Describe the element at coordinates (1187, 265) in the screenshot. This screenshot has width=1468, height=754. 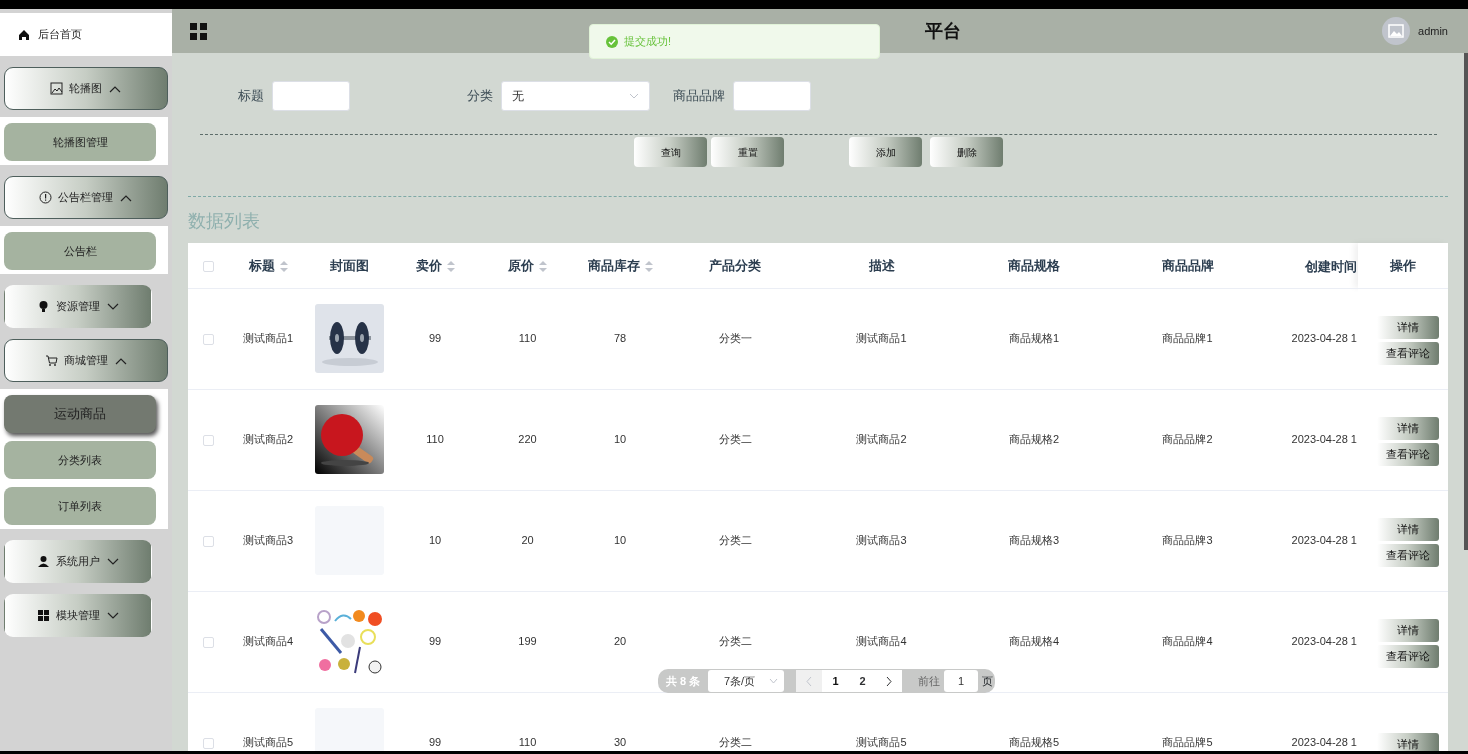
I see `column-header: 商品品牌` at that location.